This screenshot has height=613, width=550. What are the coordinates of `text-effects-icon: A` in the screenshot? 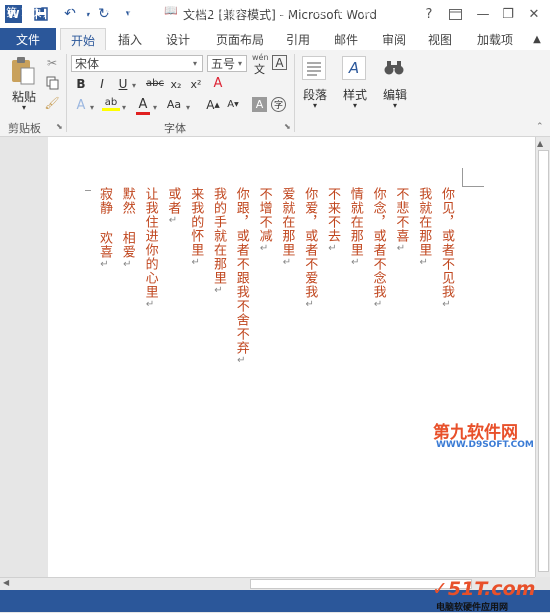 It's located at (81, 105).